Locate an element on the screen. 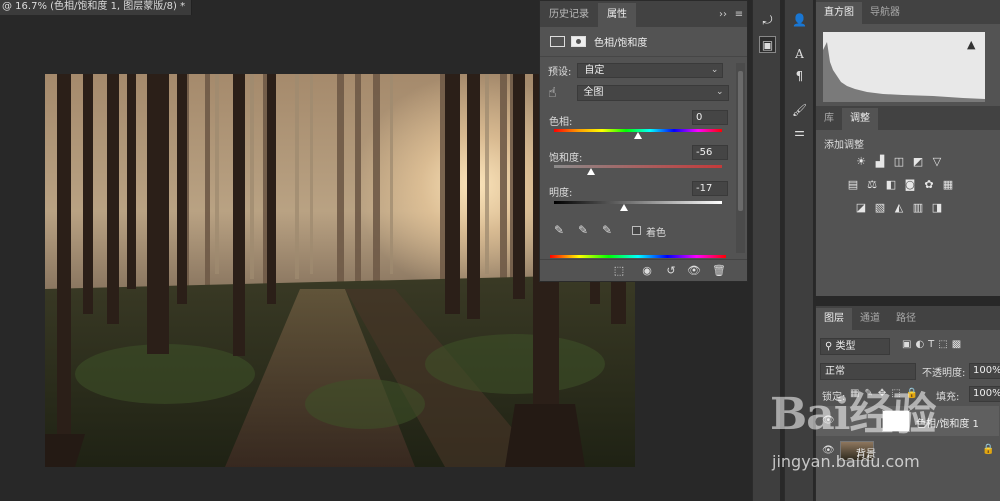 Image resolution: width=1000 pixels, height=501 pixels. layer-row-adjustment: 👁 色相/饱和度 1 is located at coordinates (907, 421).